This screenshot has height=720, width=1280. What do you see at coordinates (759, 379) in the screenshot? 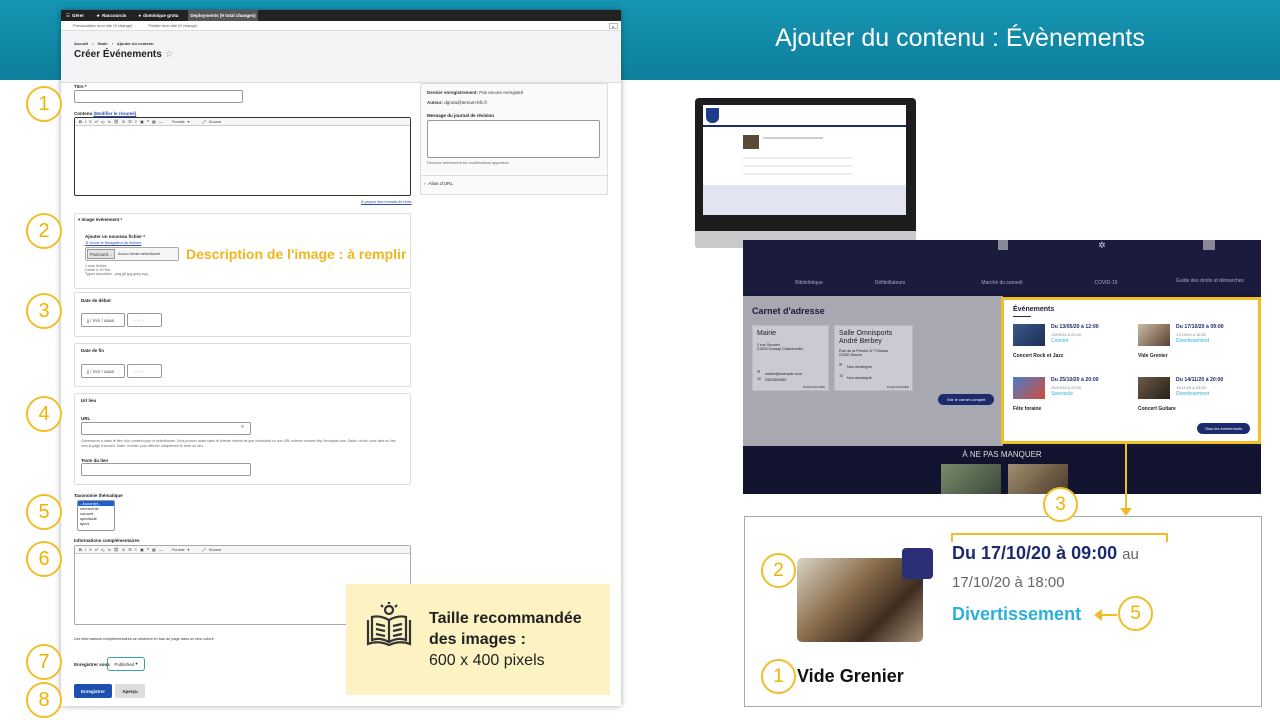
I see `phone-icon: ☏` at bounding box center [759, 379].